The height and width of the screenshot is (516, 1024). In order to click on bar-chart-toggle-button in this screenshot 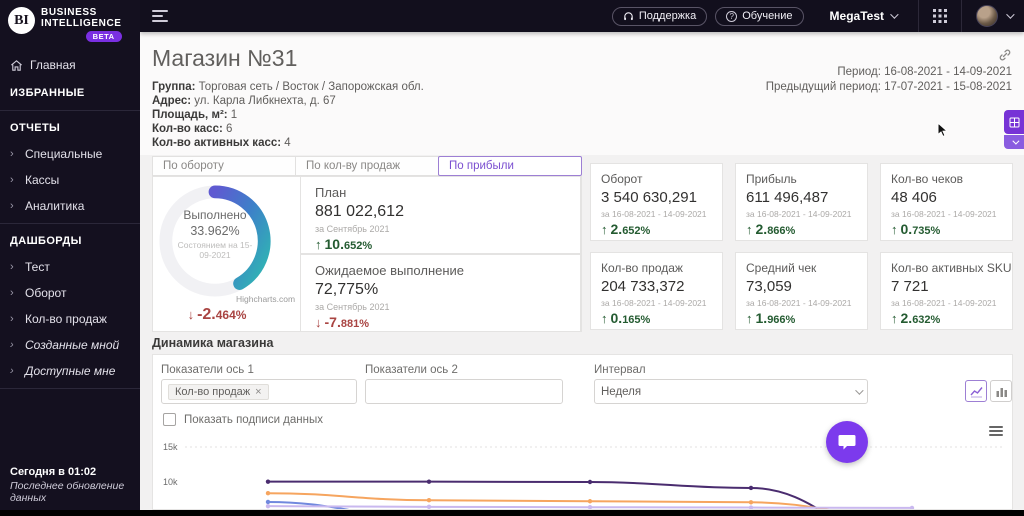, I will do `click(1001, 391)`.